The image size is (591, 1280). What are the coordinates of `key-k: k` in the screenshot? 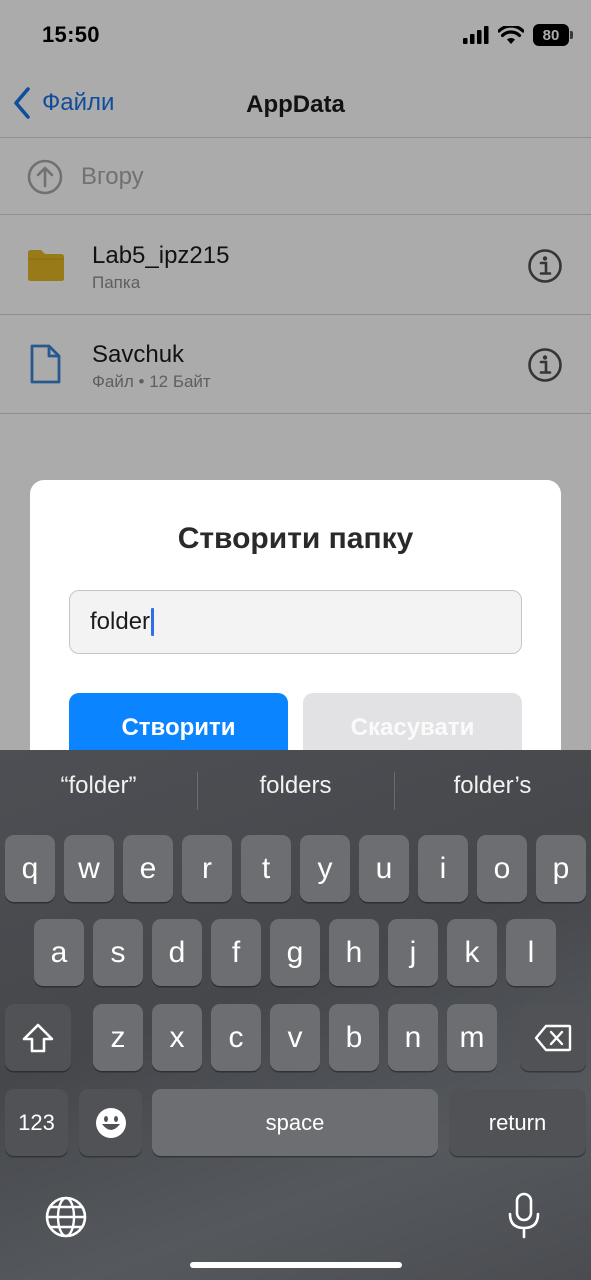 It's located at (472, 952).